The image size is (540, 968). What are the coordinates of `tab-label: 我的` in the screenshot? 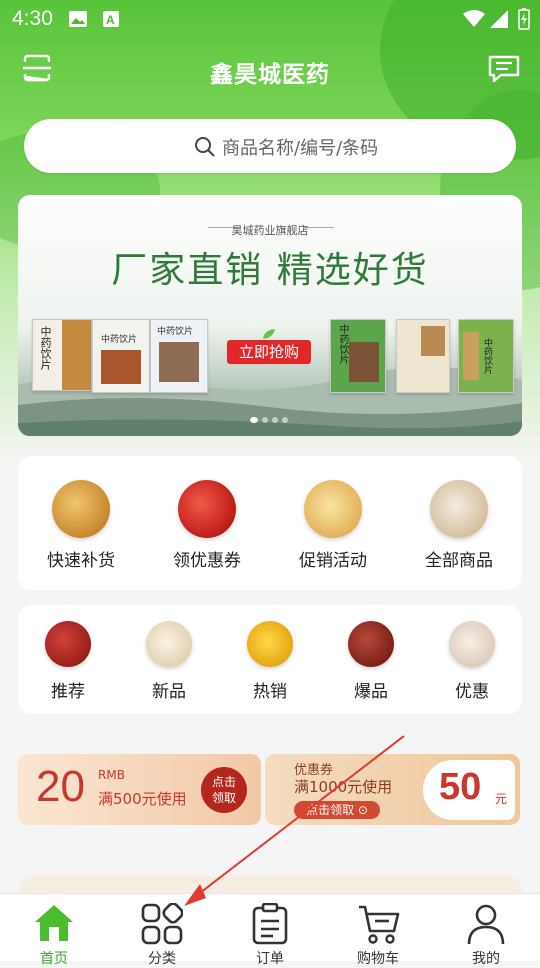 It's located at (486, 959).